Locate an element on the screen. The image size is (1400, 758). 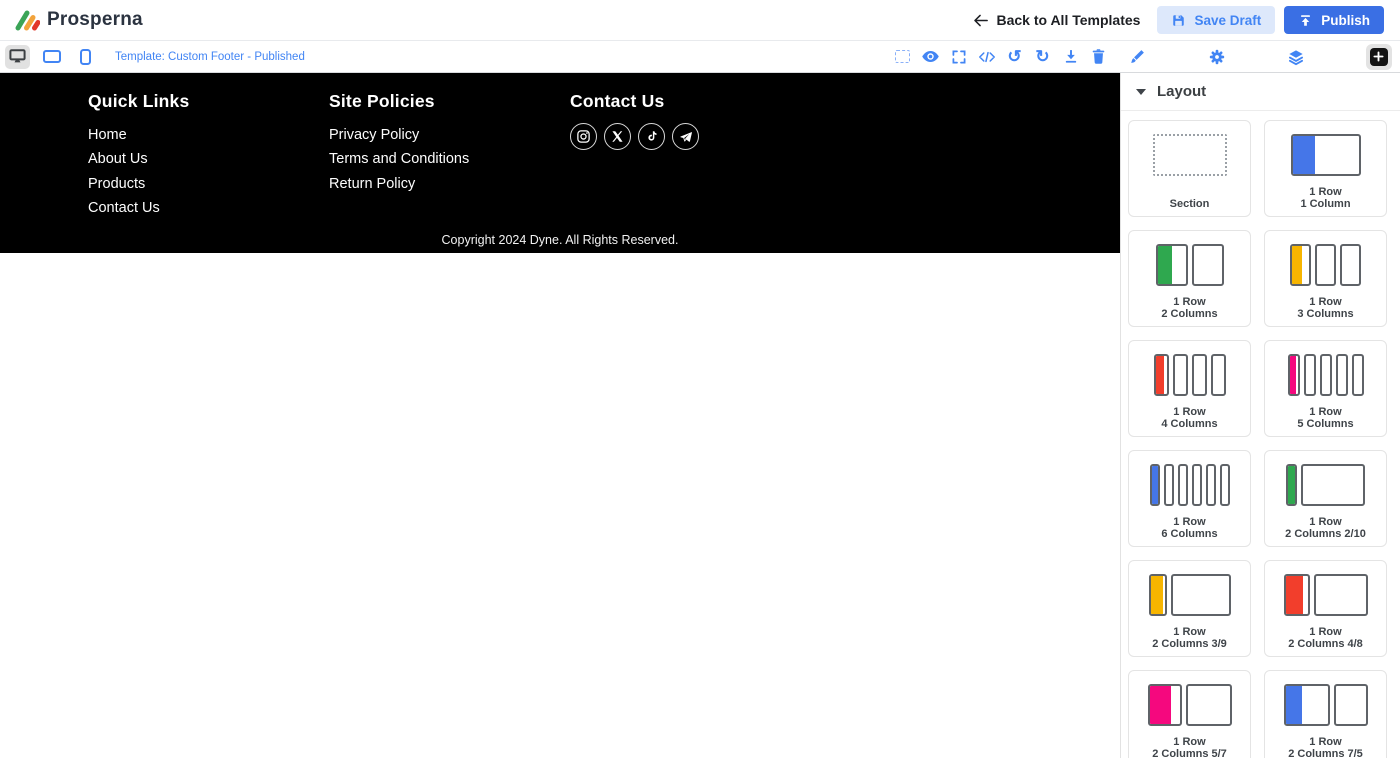
back-label: Back to All Templates is located at coordinates (1068, 20).